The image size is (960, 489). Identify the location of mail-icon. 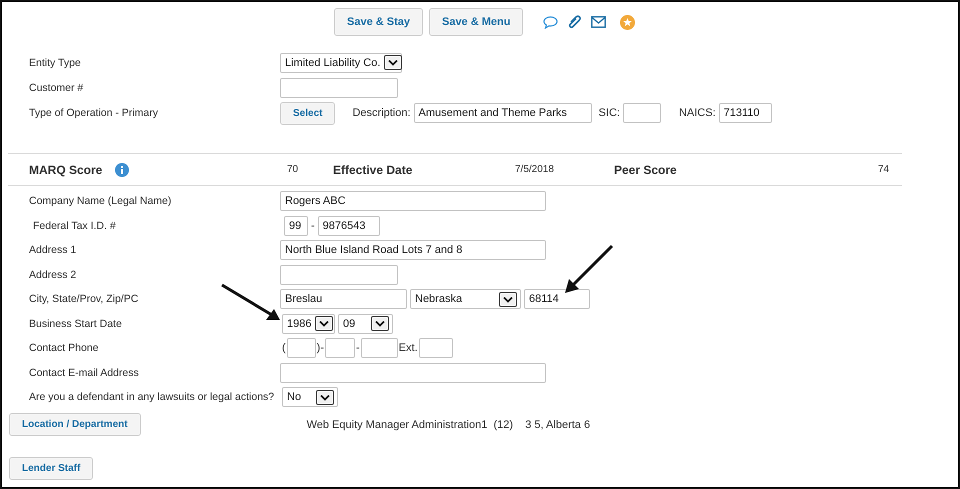
(598, 22).